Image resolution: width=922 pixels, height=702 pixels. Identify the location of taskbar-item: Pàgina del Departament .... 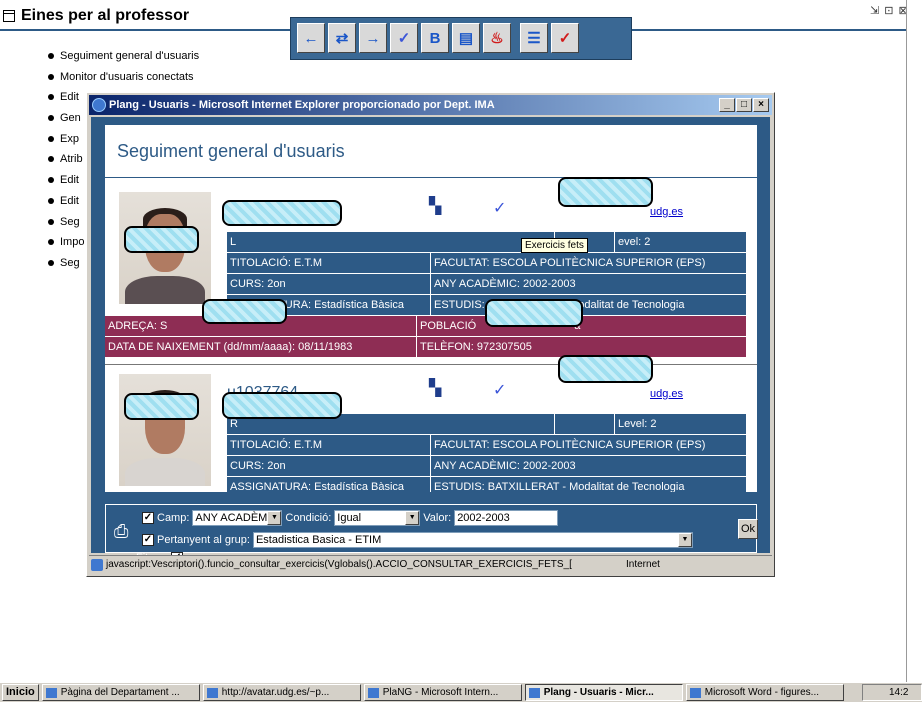
(120, 692).